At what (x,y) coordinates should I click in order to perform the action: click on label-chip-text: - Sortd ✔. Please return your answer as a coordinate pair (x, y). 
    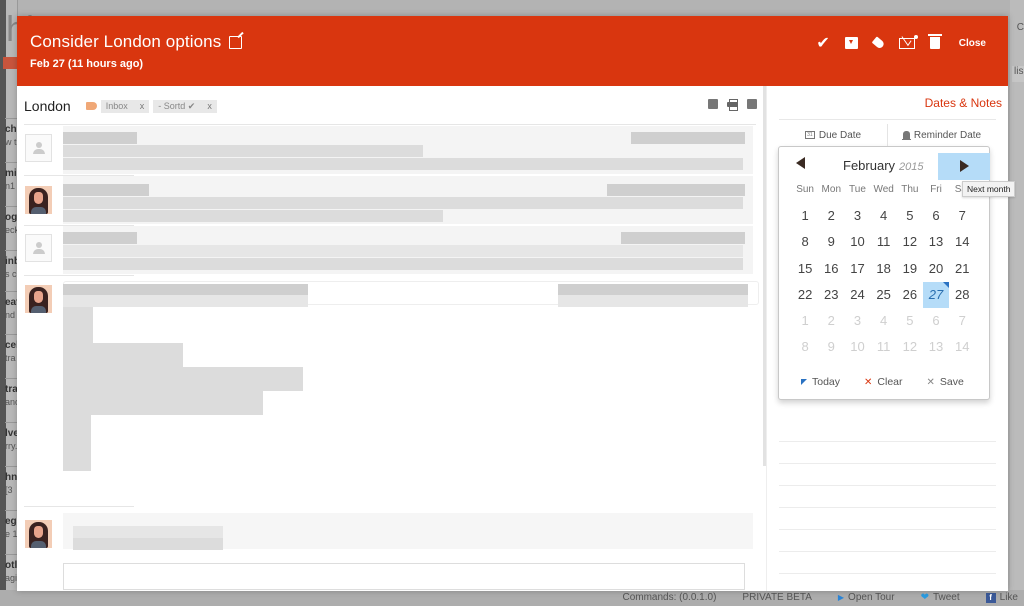
    Looking at the image, I should click on (177, 105).